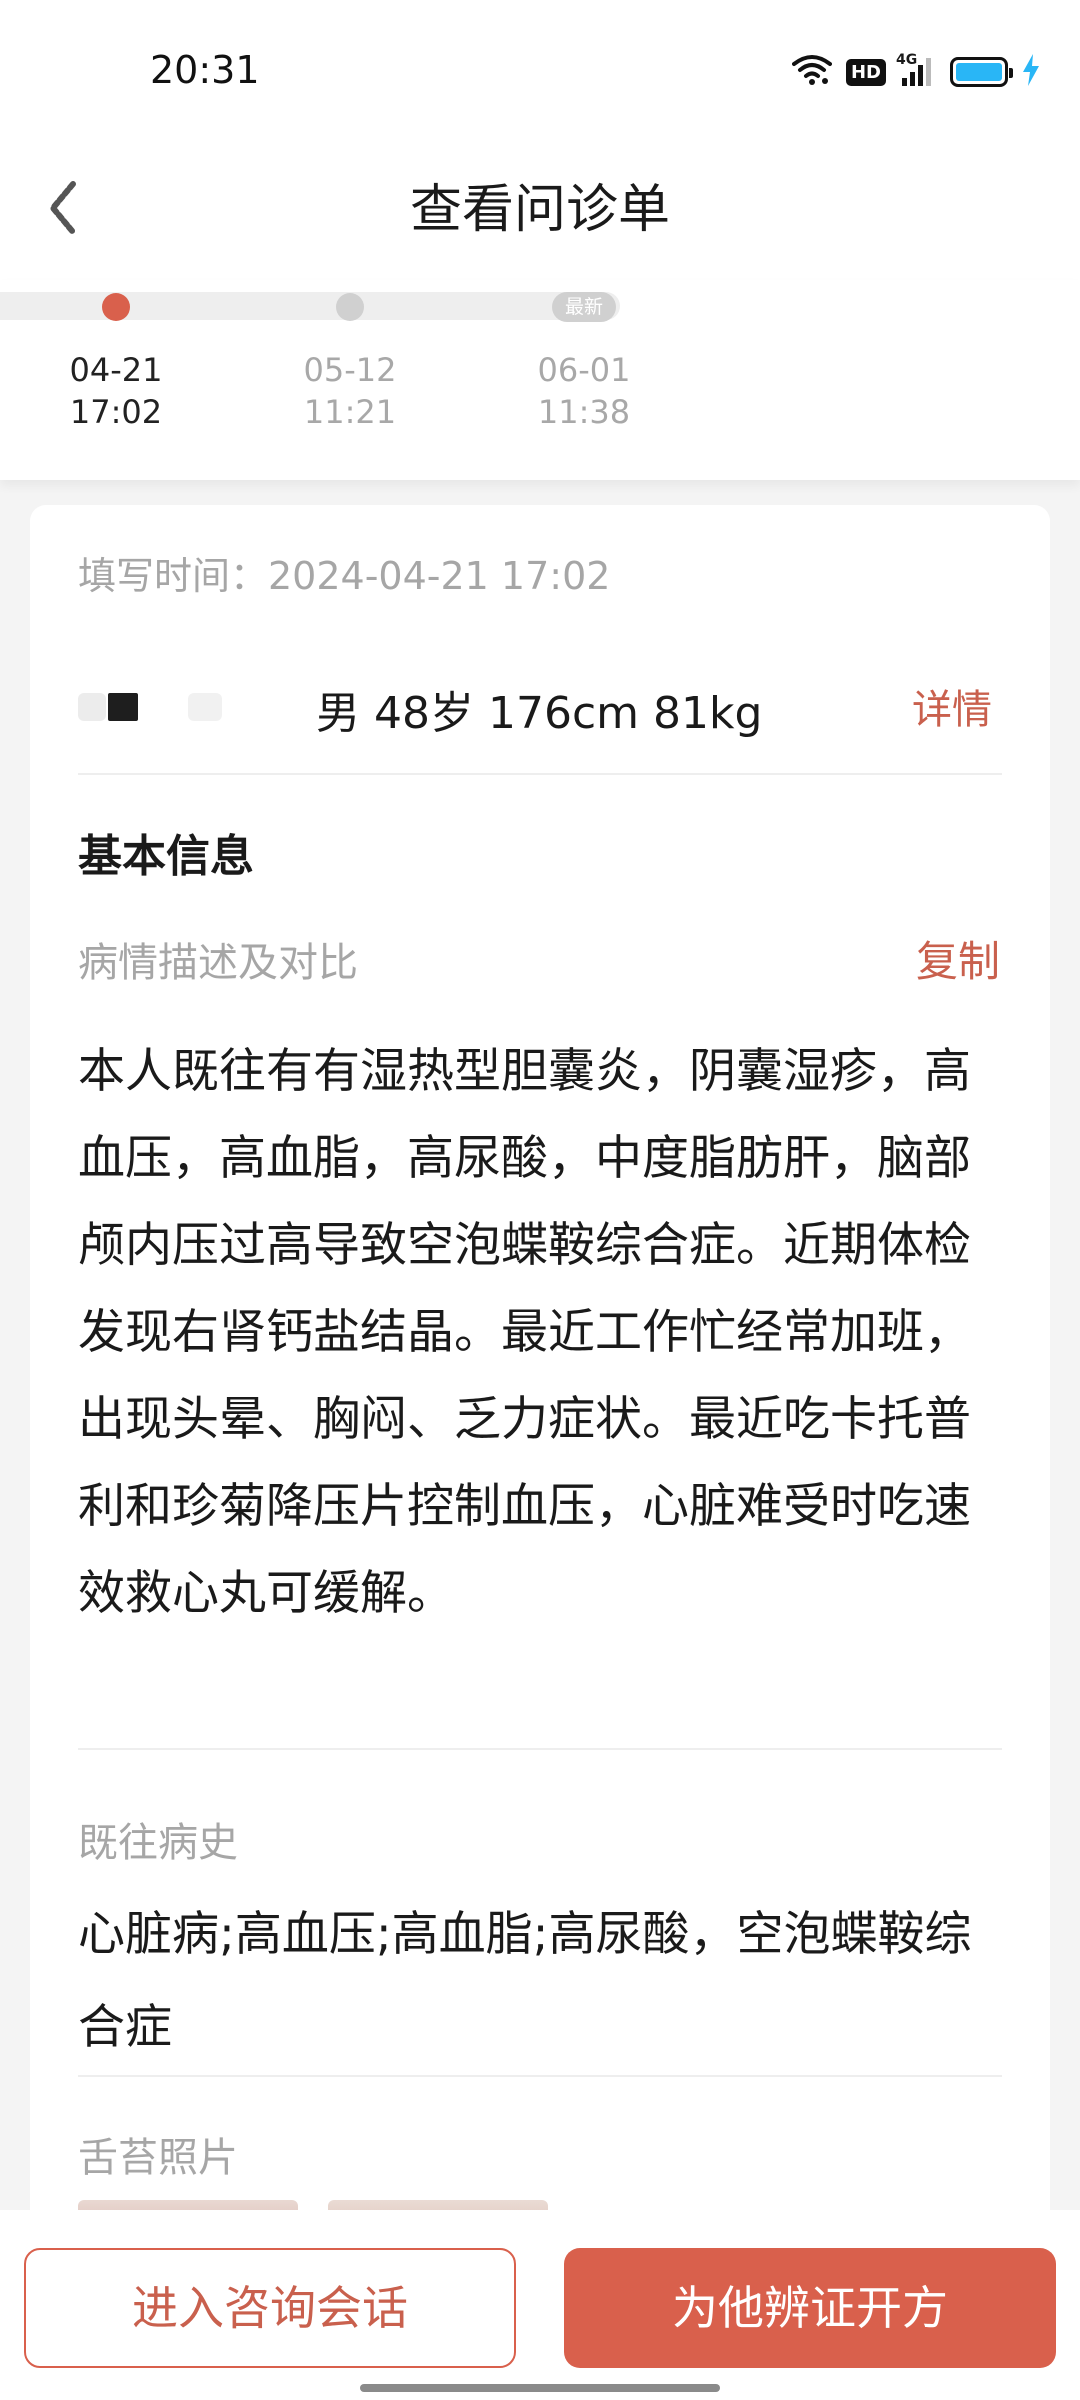 The width and height of the screenshot is (1080, 2400). What do you see at coordinates (540, 70) in the screenshot?
I see `status-bar: 20:31 HD 4G` at bounding box center [540, 70].